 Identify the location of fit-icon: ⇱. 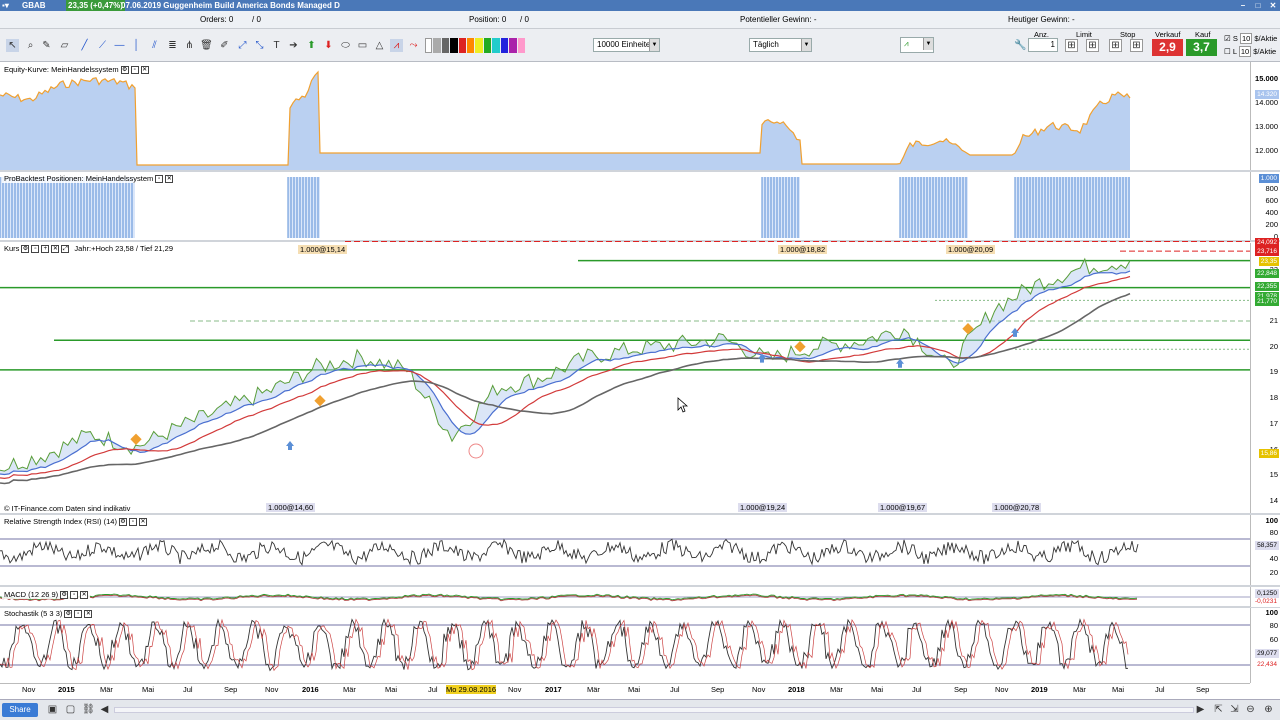
(1218, 709).